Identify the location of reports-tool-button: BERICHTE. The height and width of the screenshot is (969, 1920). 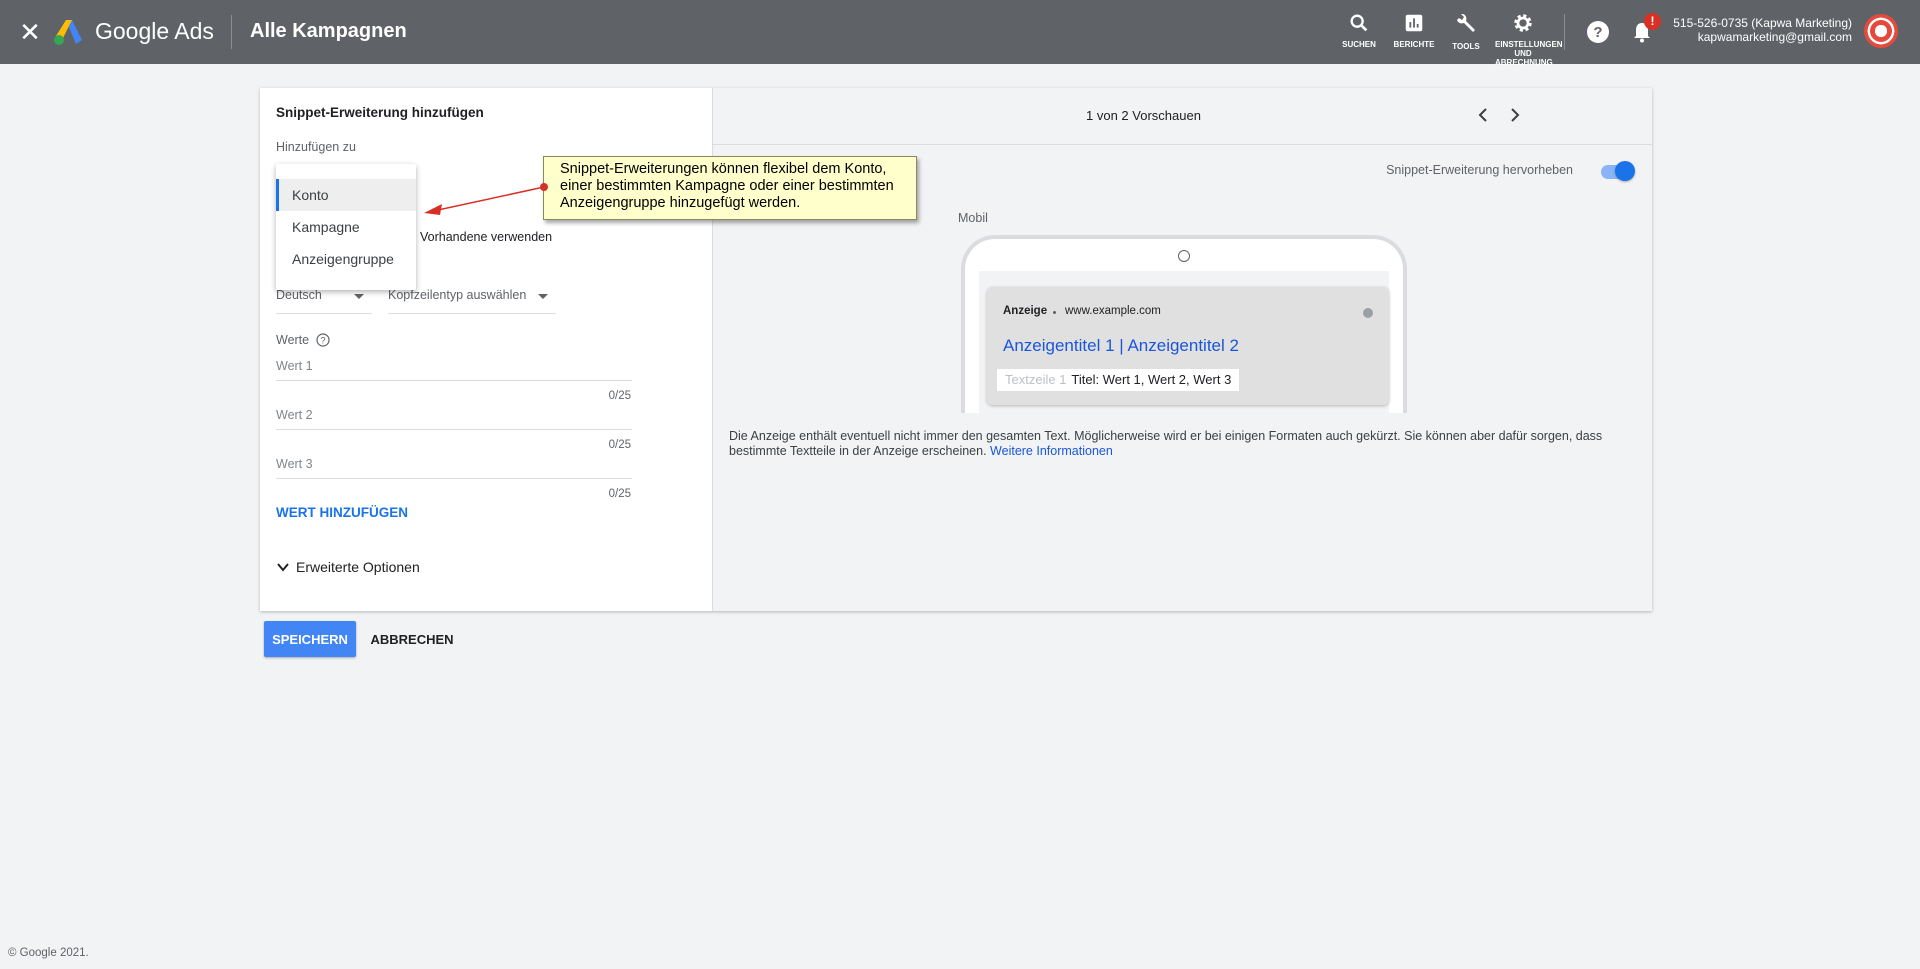
(1414, 30).